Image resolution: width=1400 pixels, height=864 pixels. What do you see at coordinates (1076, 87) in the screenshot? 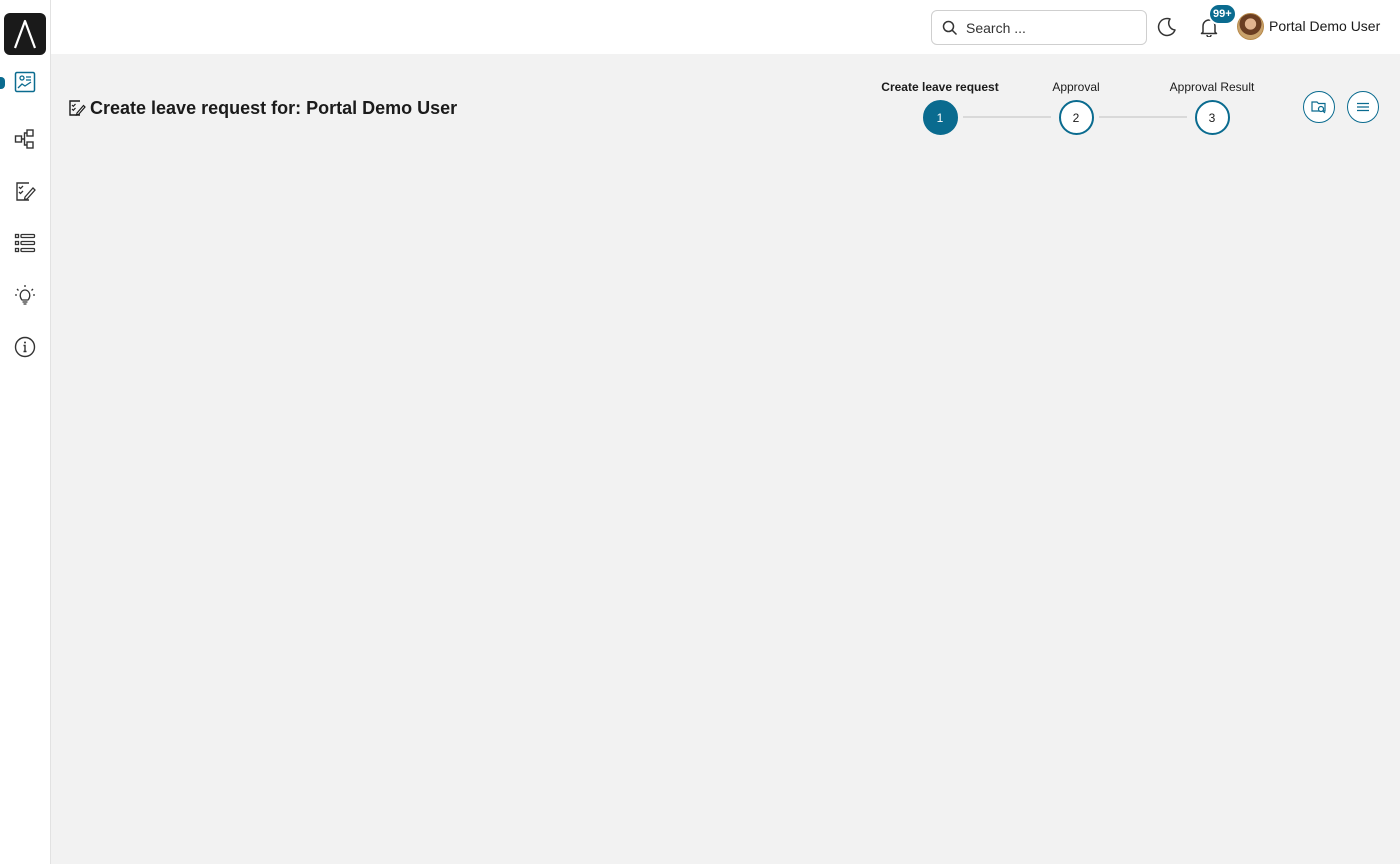
I see `step-label: Approval` at bounding box center [1076, 87].